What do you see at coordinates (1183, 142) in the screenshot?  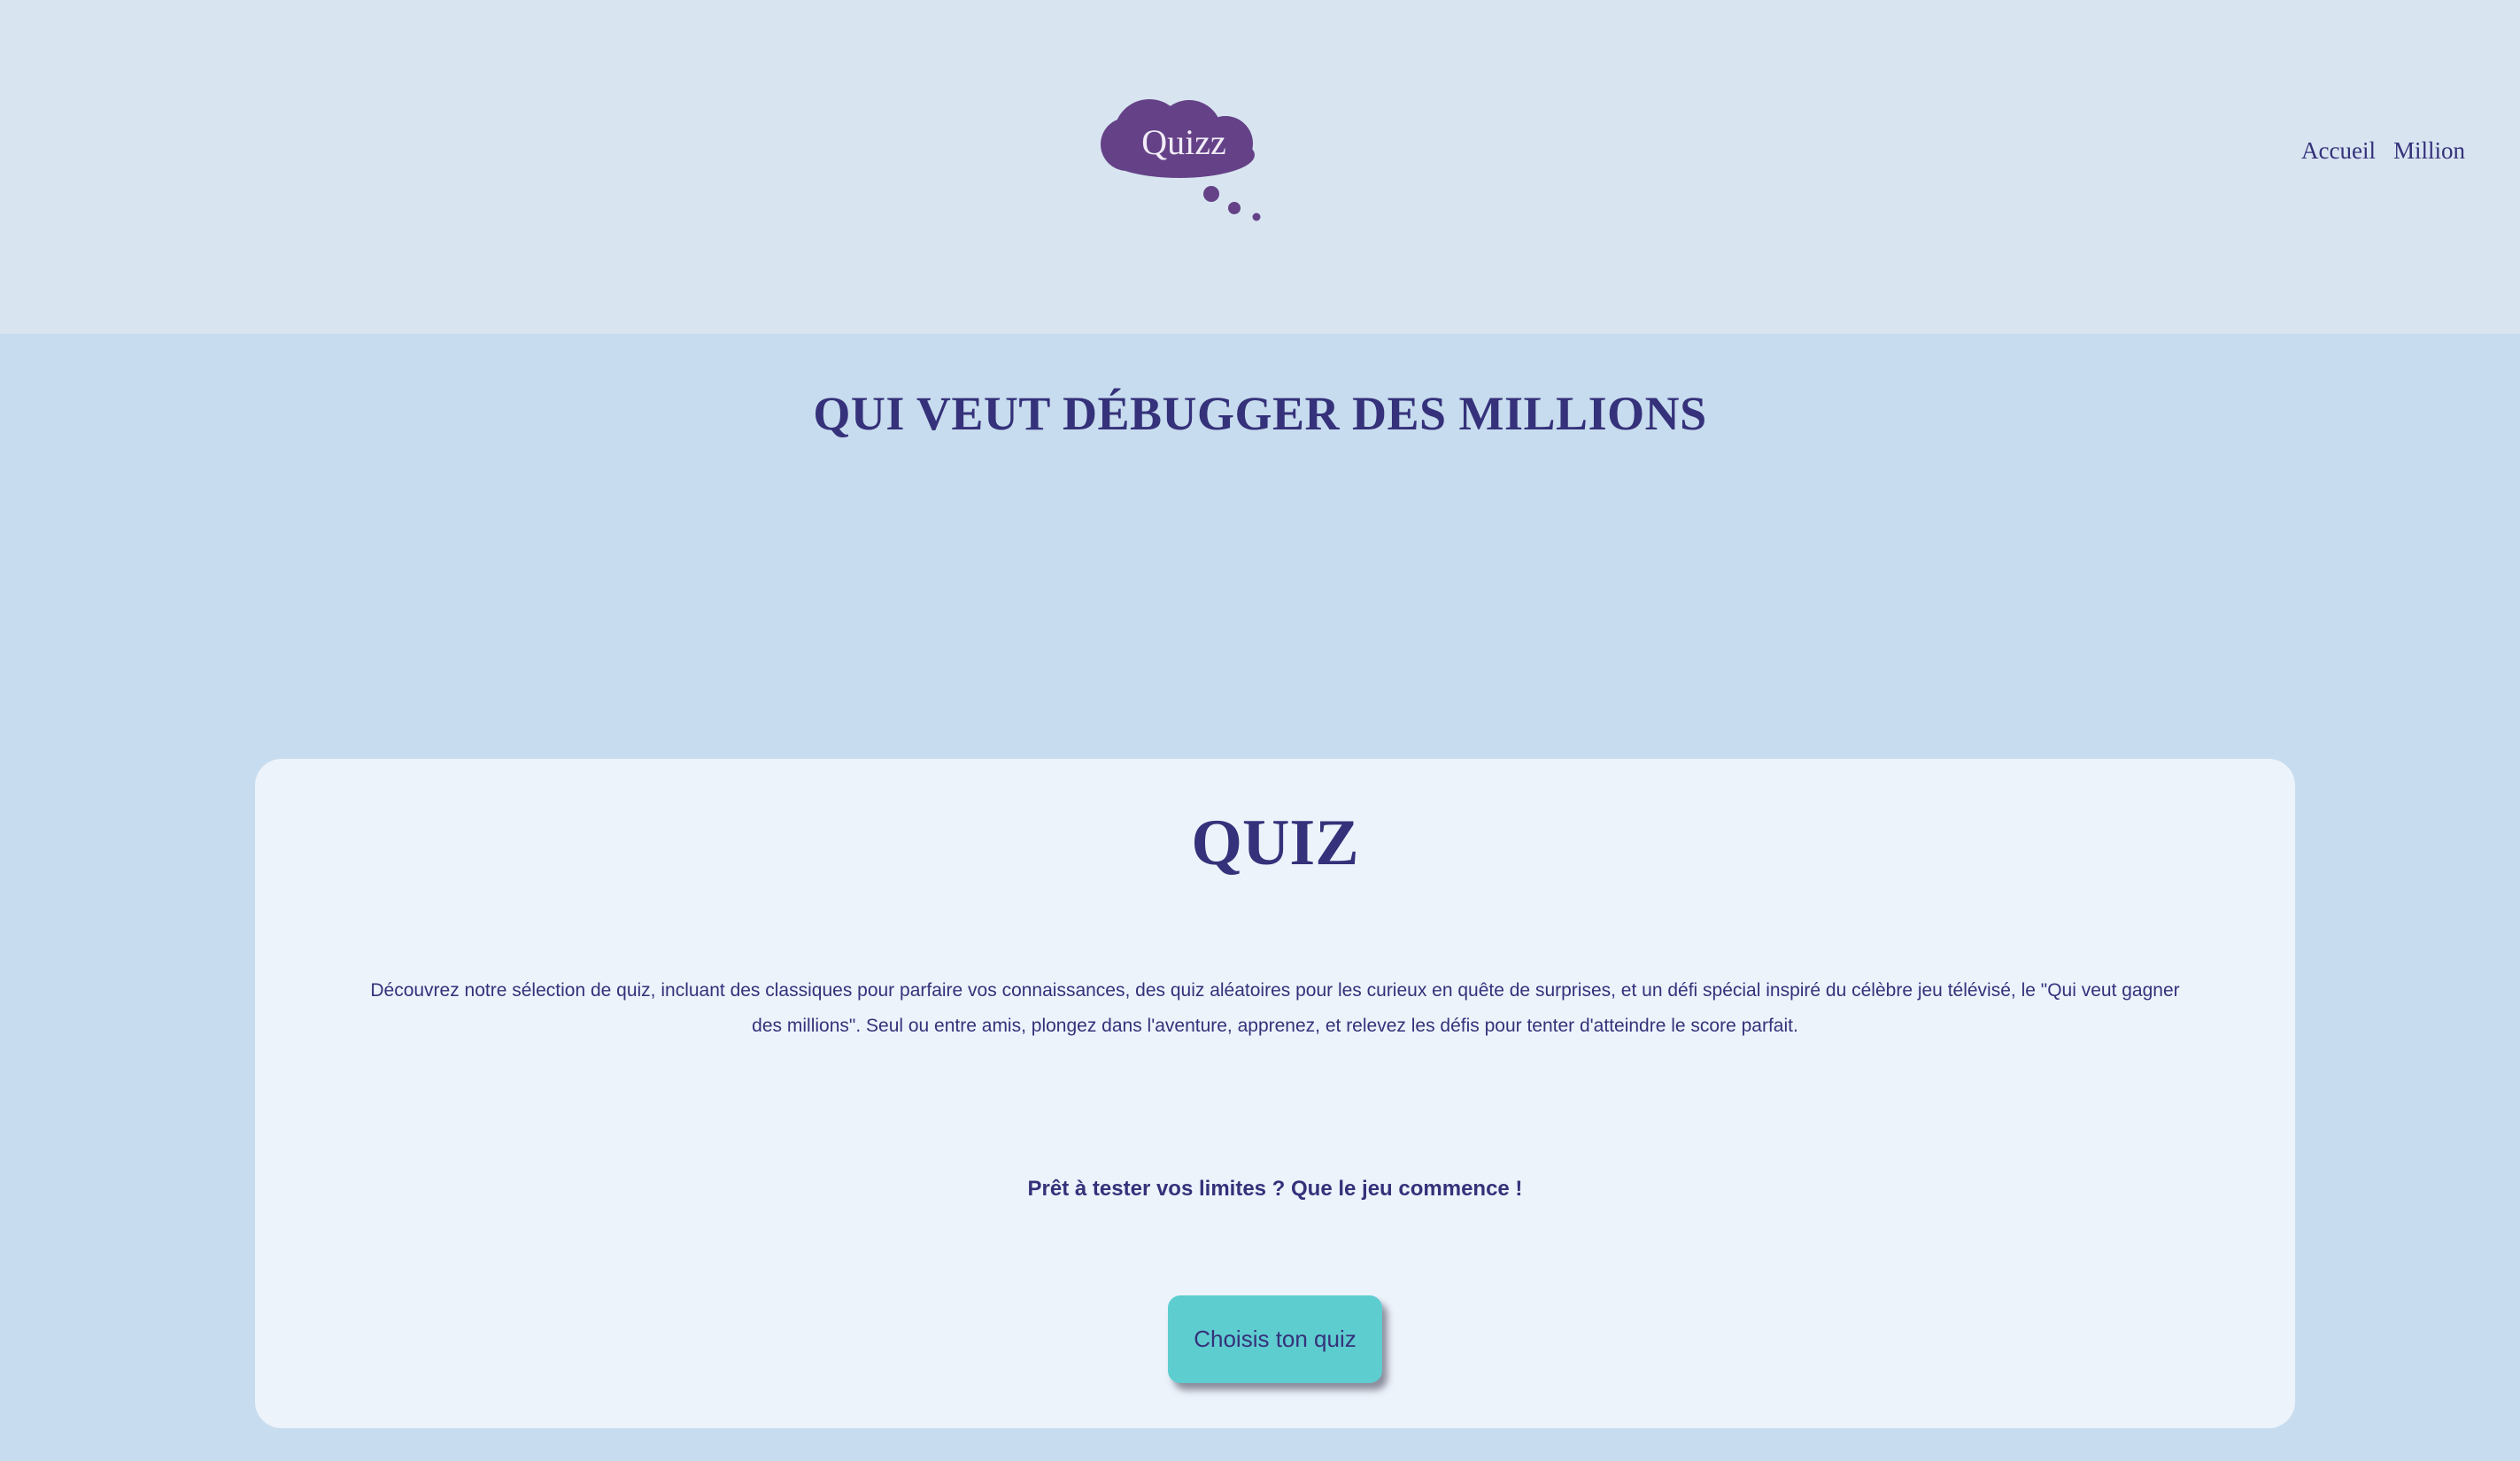 I see `logo-text: Quizz` at bounding box center [1183, 142].